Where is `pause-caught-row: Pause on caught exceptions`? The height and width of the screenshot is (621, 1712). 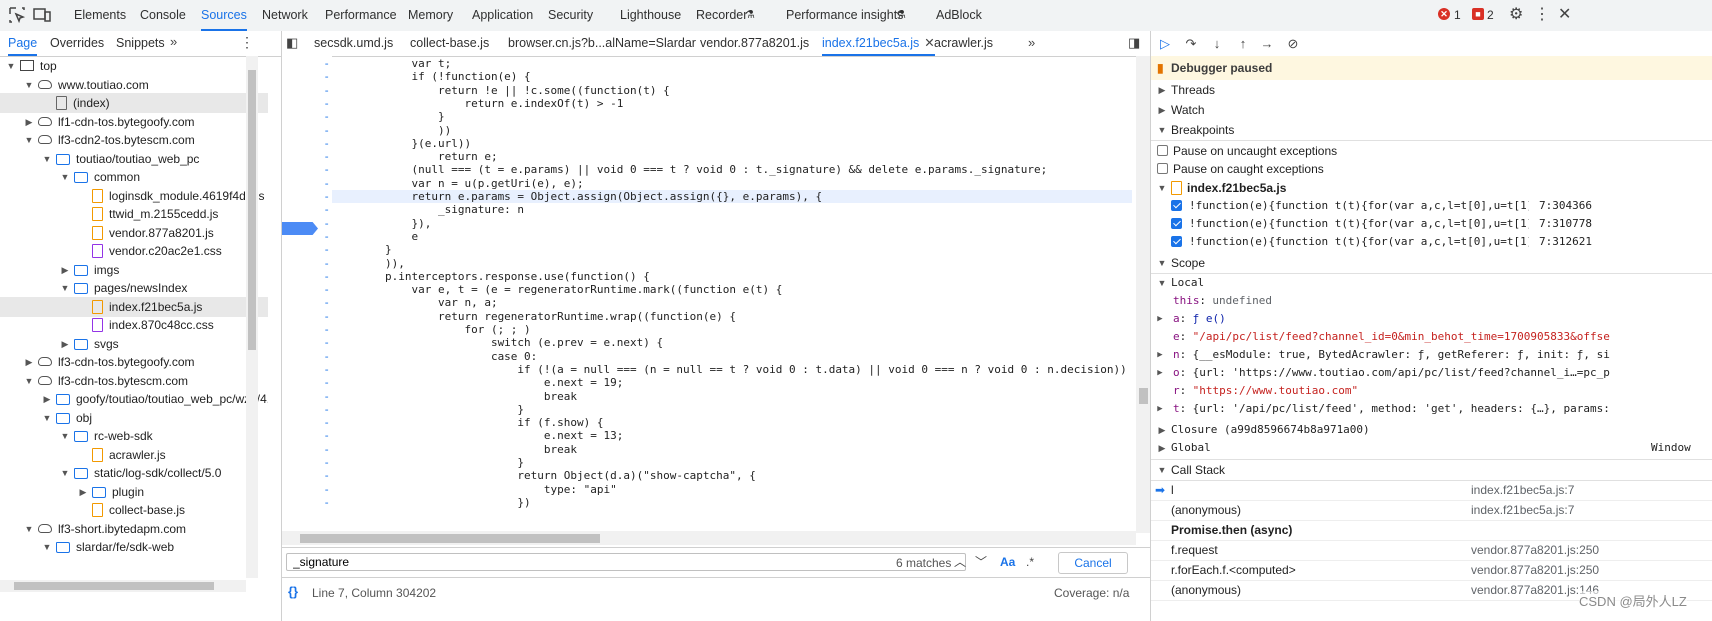 pause-caught-row: Pause on caught exceptions is located at coordinates (1431, 169).